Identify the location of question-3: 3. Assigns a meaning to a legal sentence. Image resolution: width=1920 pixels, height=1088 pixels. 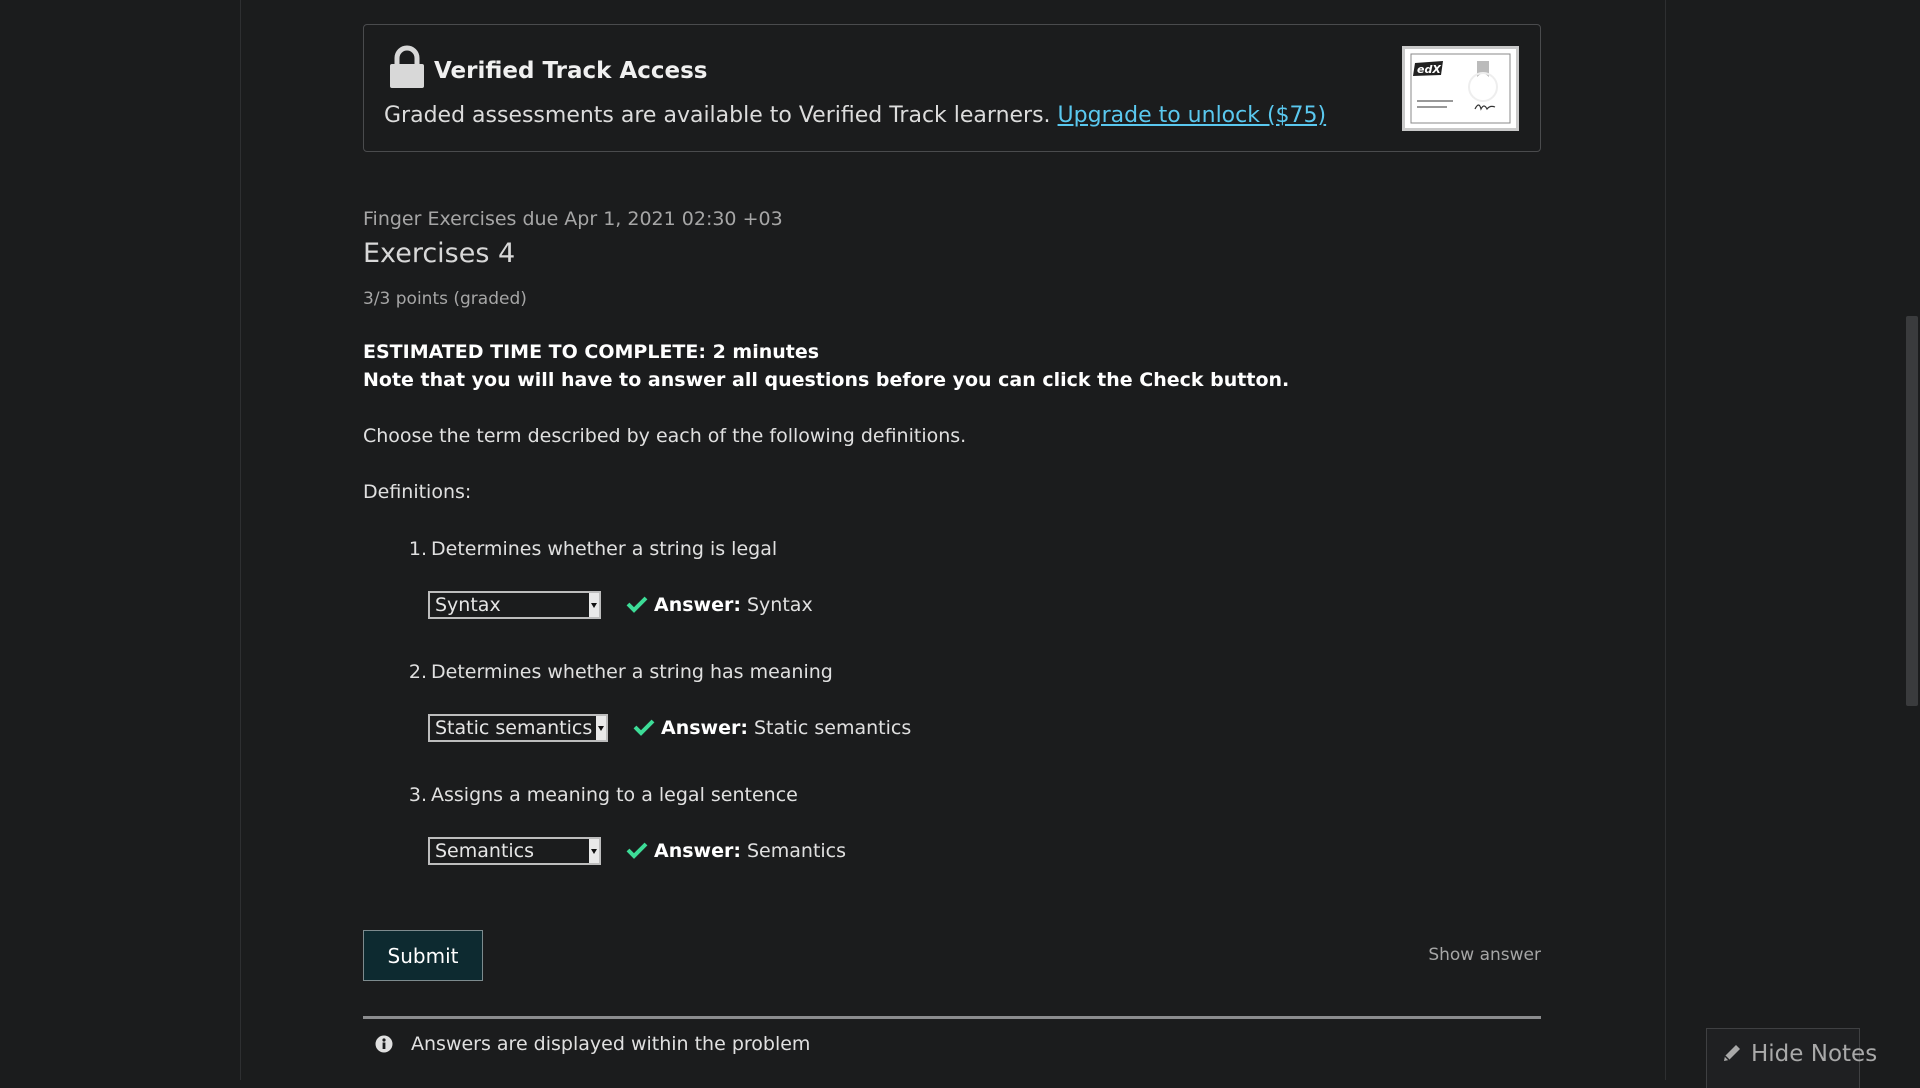
(600, 795).